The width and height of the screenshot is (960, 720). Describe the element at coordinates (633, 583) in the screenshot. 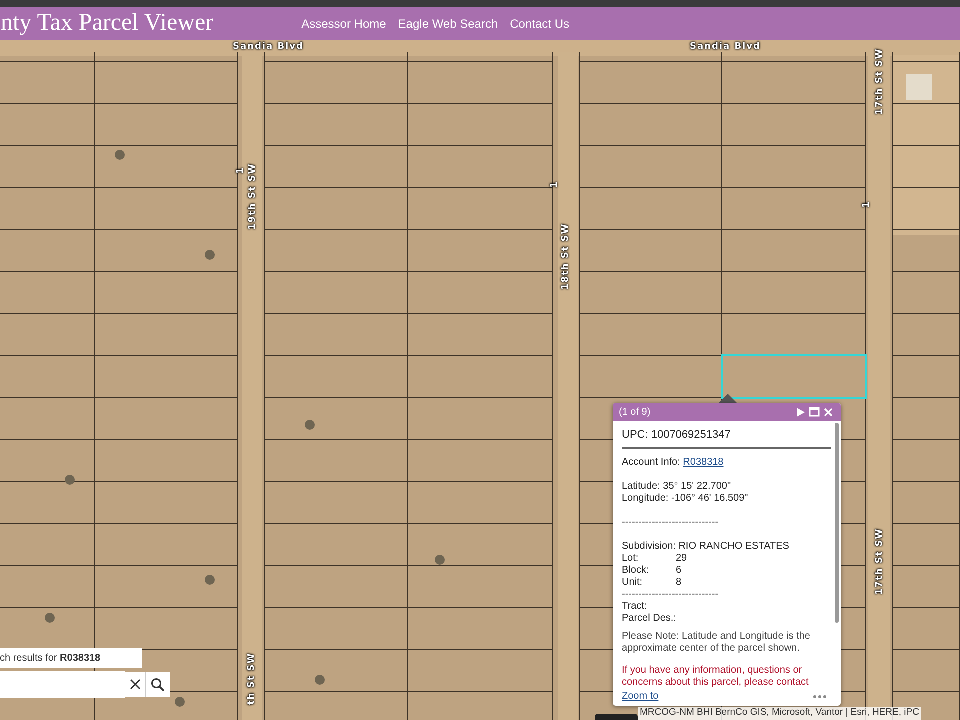

I see `field-label: Unit:` at that location.